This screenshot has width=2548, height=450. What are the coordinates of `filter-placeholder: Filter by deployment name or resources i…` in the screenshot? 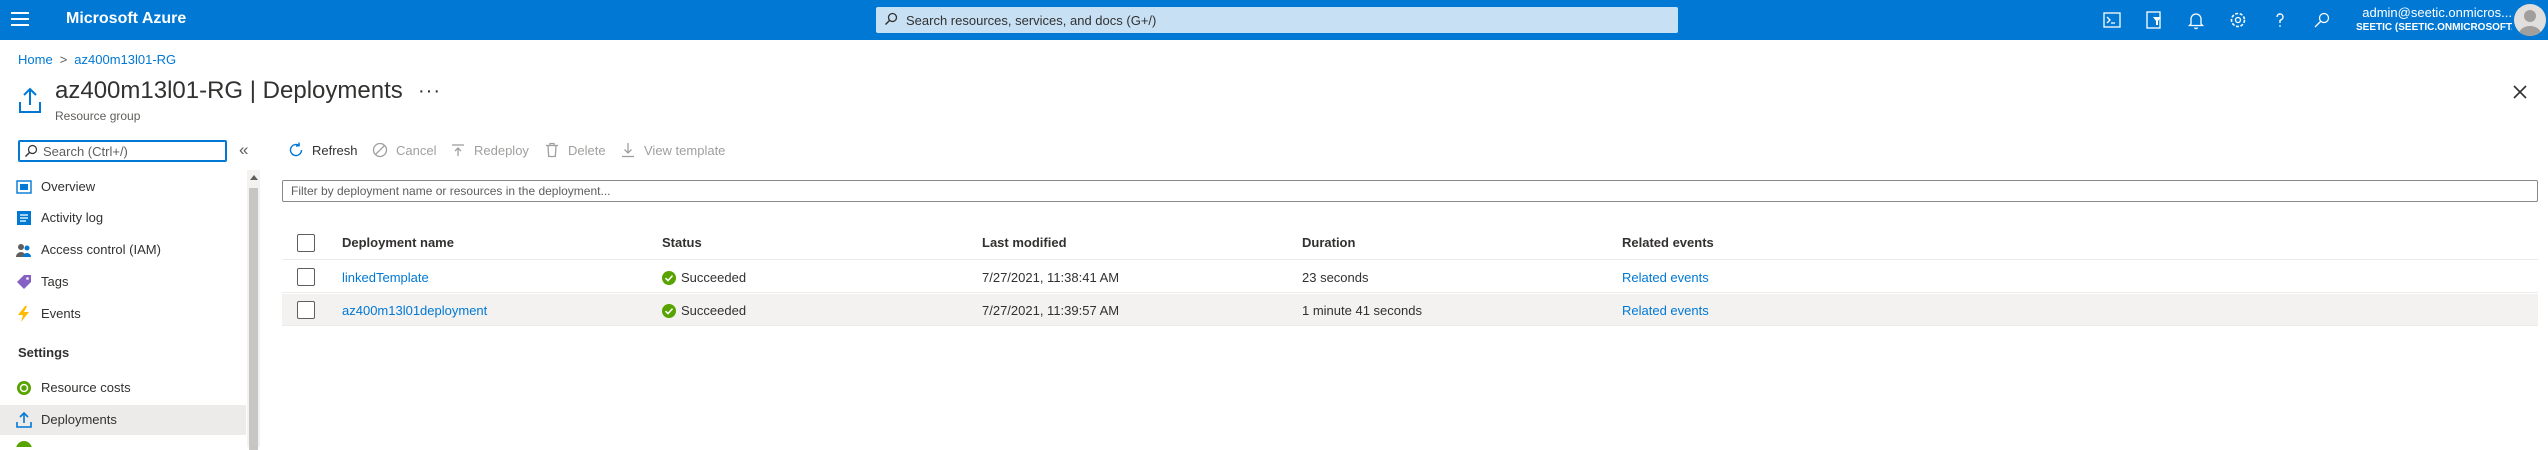 It's located at (451, 191).